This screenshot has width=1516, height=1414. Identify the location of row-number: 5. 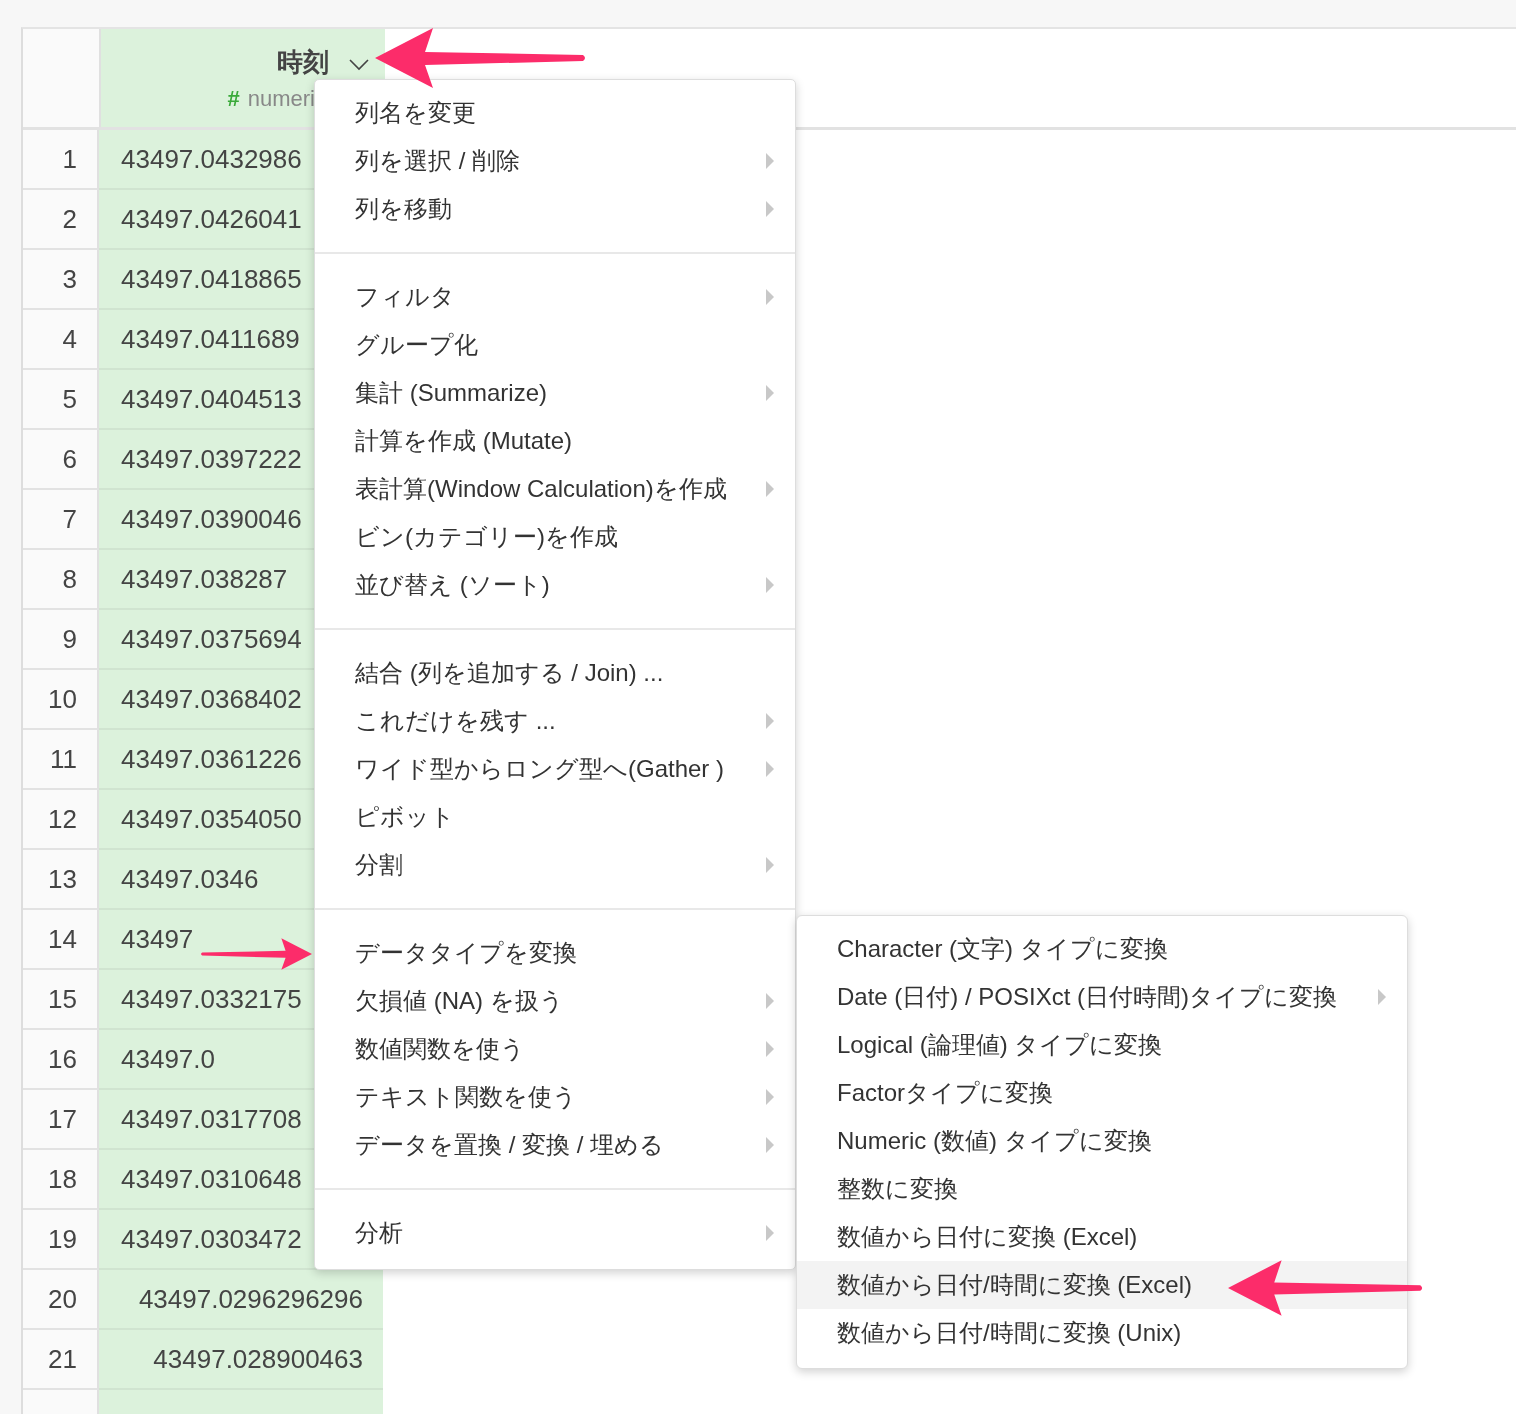
(61, 400).